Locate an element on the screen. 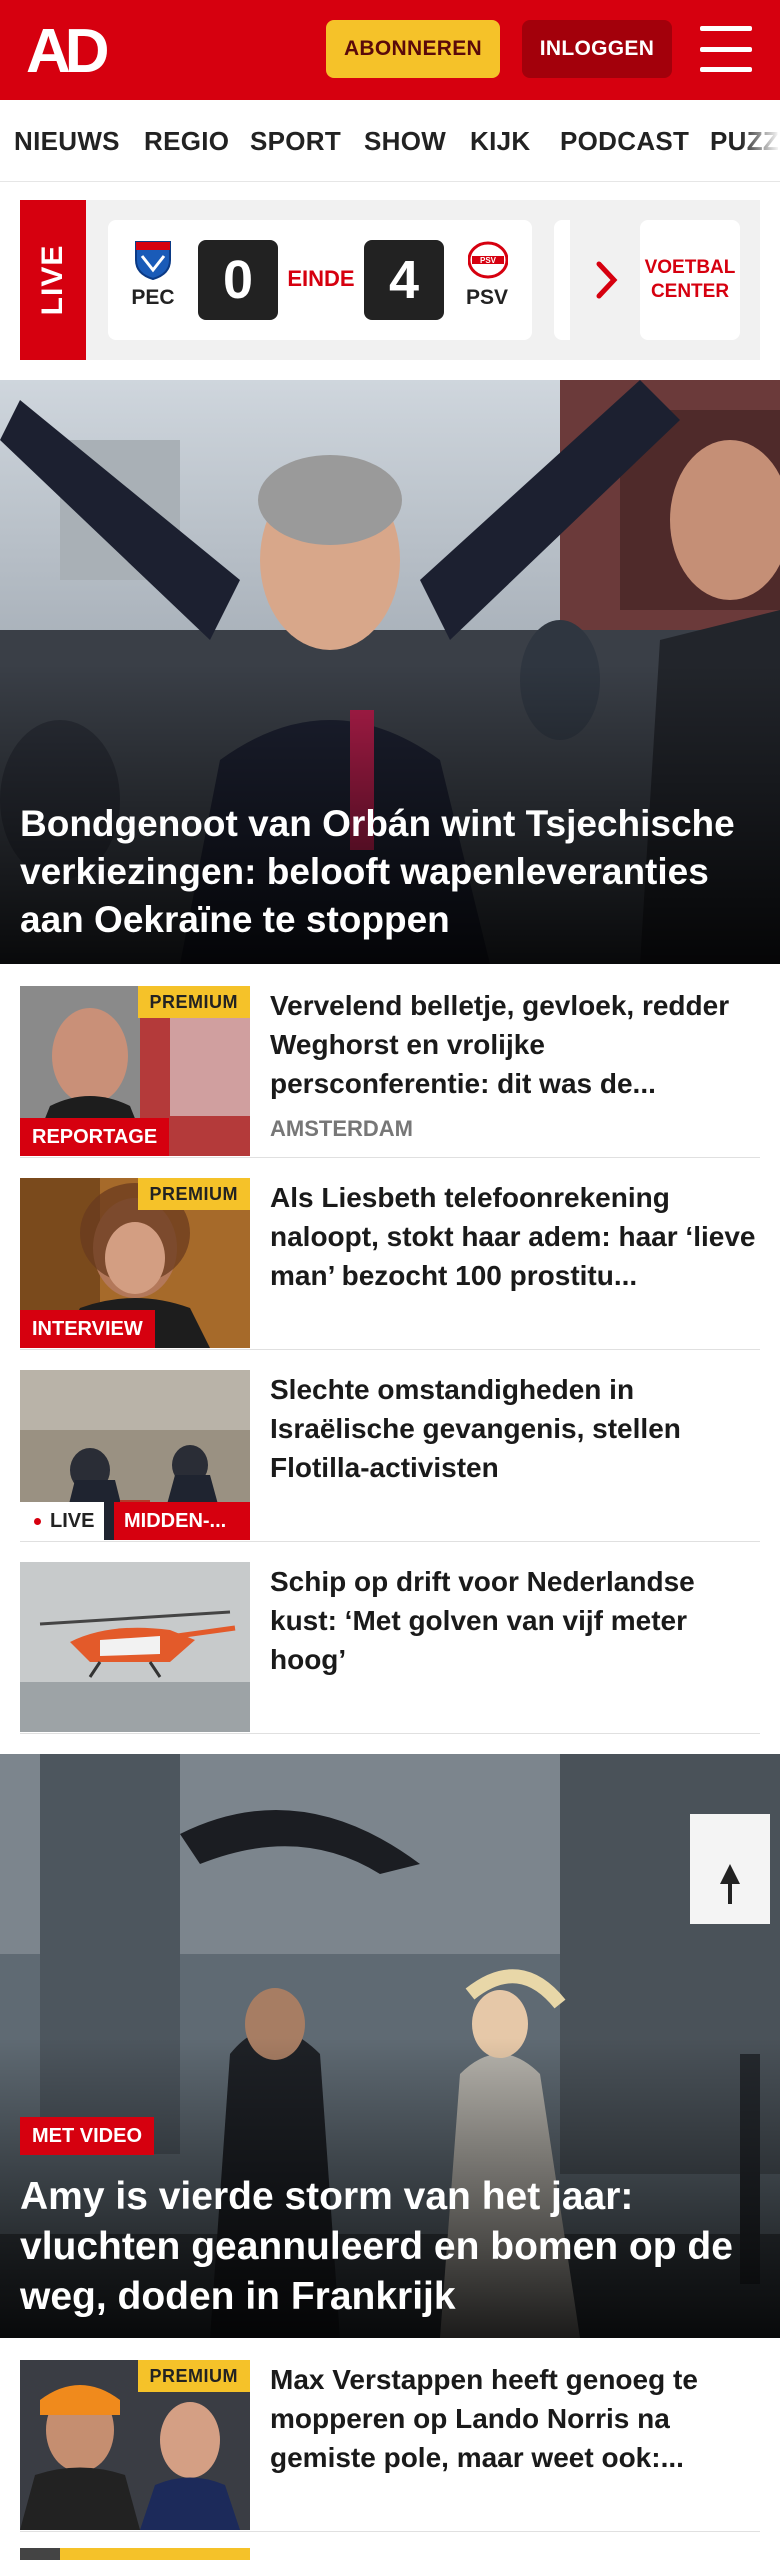  home-team-name: PEC is located at coordinates (153, 297).